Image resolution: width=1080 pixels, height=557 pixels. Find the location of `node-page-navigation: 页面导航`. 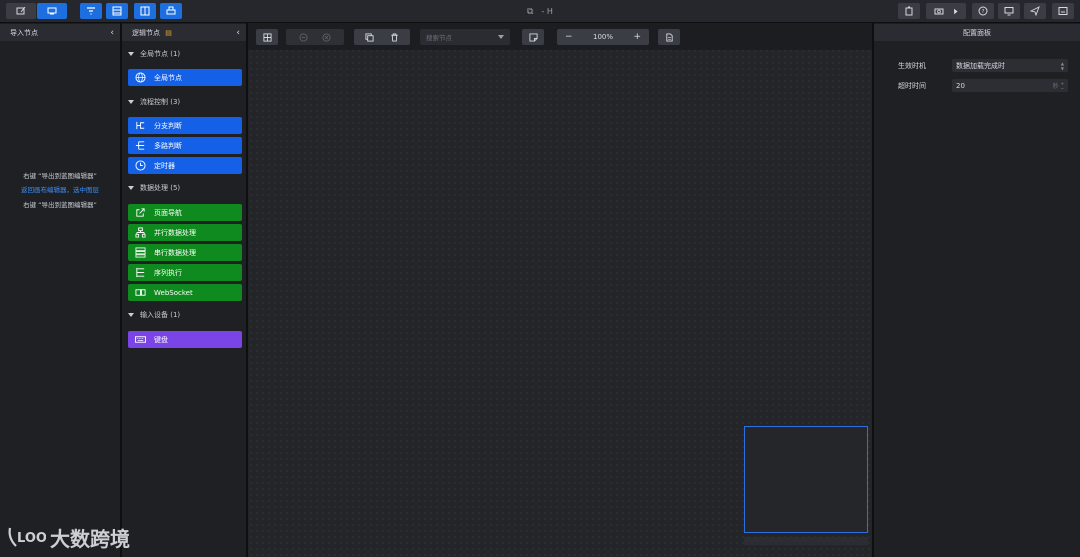

node-page-navigation: 页面导航 is located at coordinates (185, 212).